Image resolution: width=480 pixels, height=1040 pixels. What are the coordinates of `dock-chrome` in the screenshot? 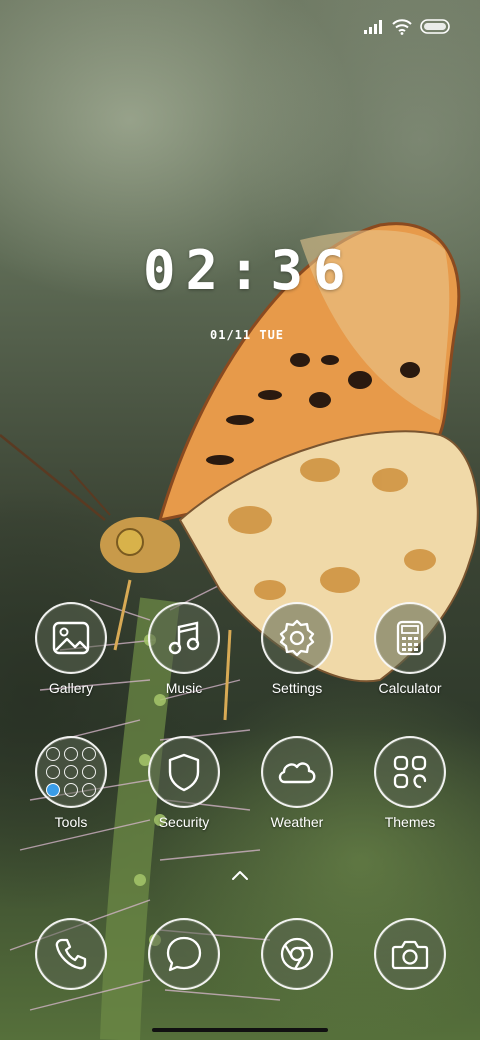 It's located at (297, 954).